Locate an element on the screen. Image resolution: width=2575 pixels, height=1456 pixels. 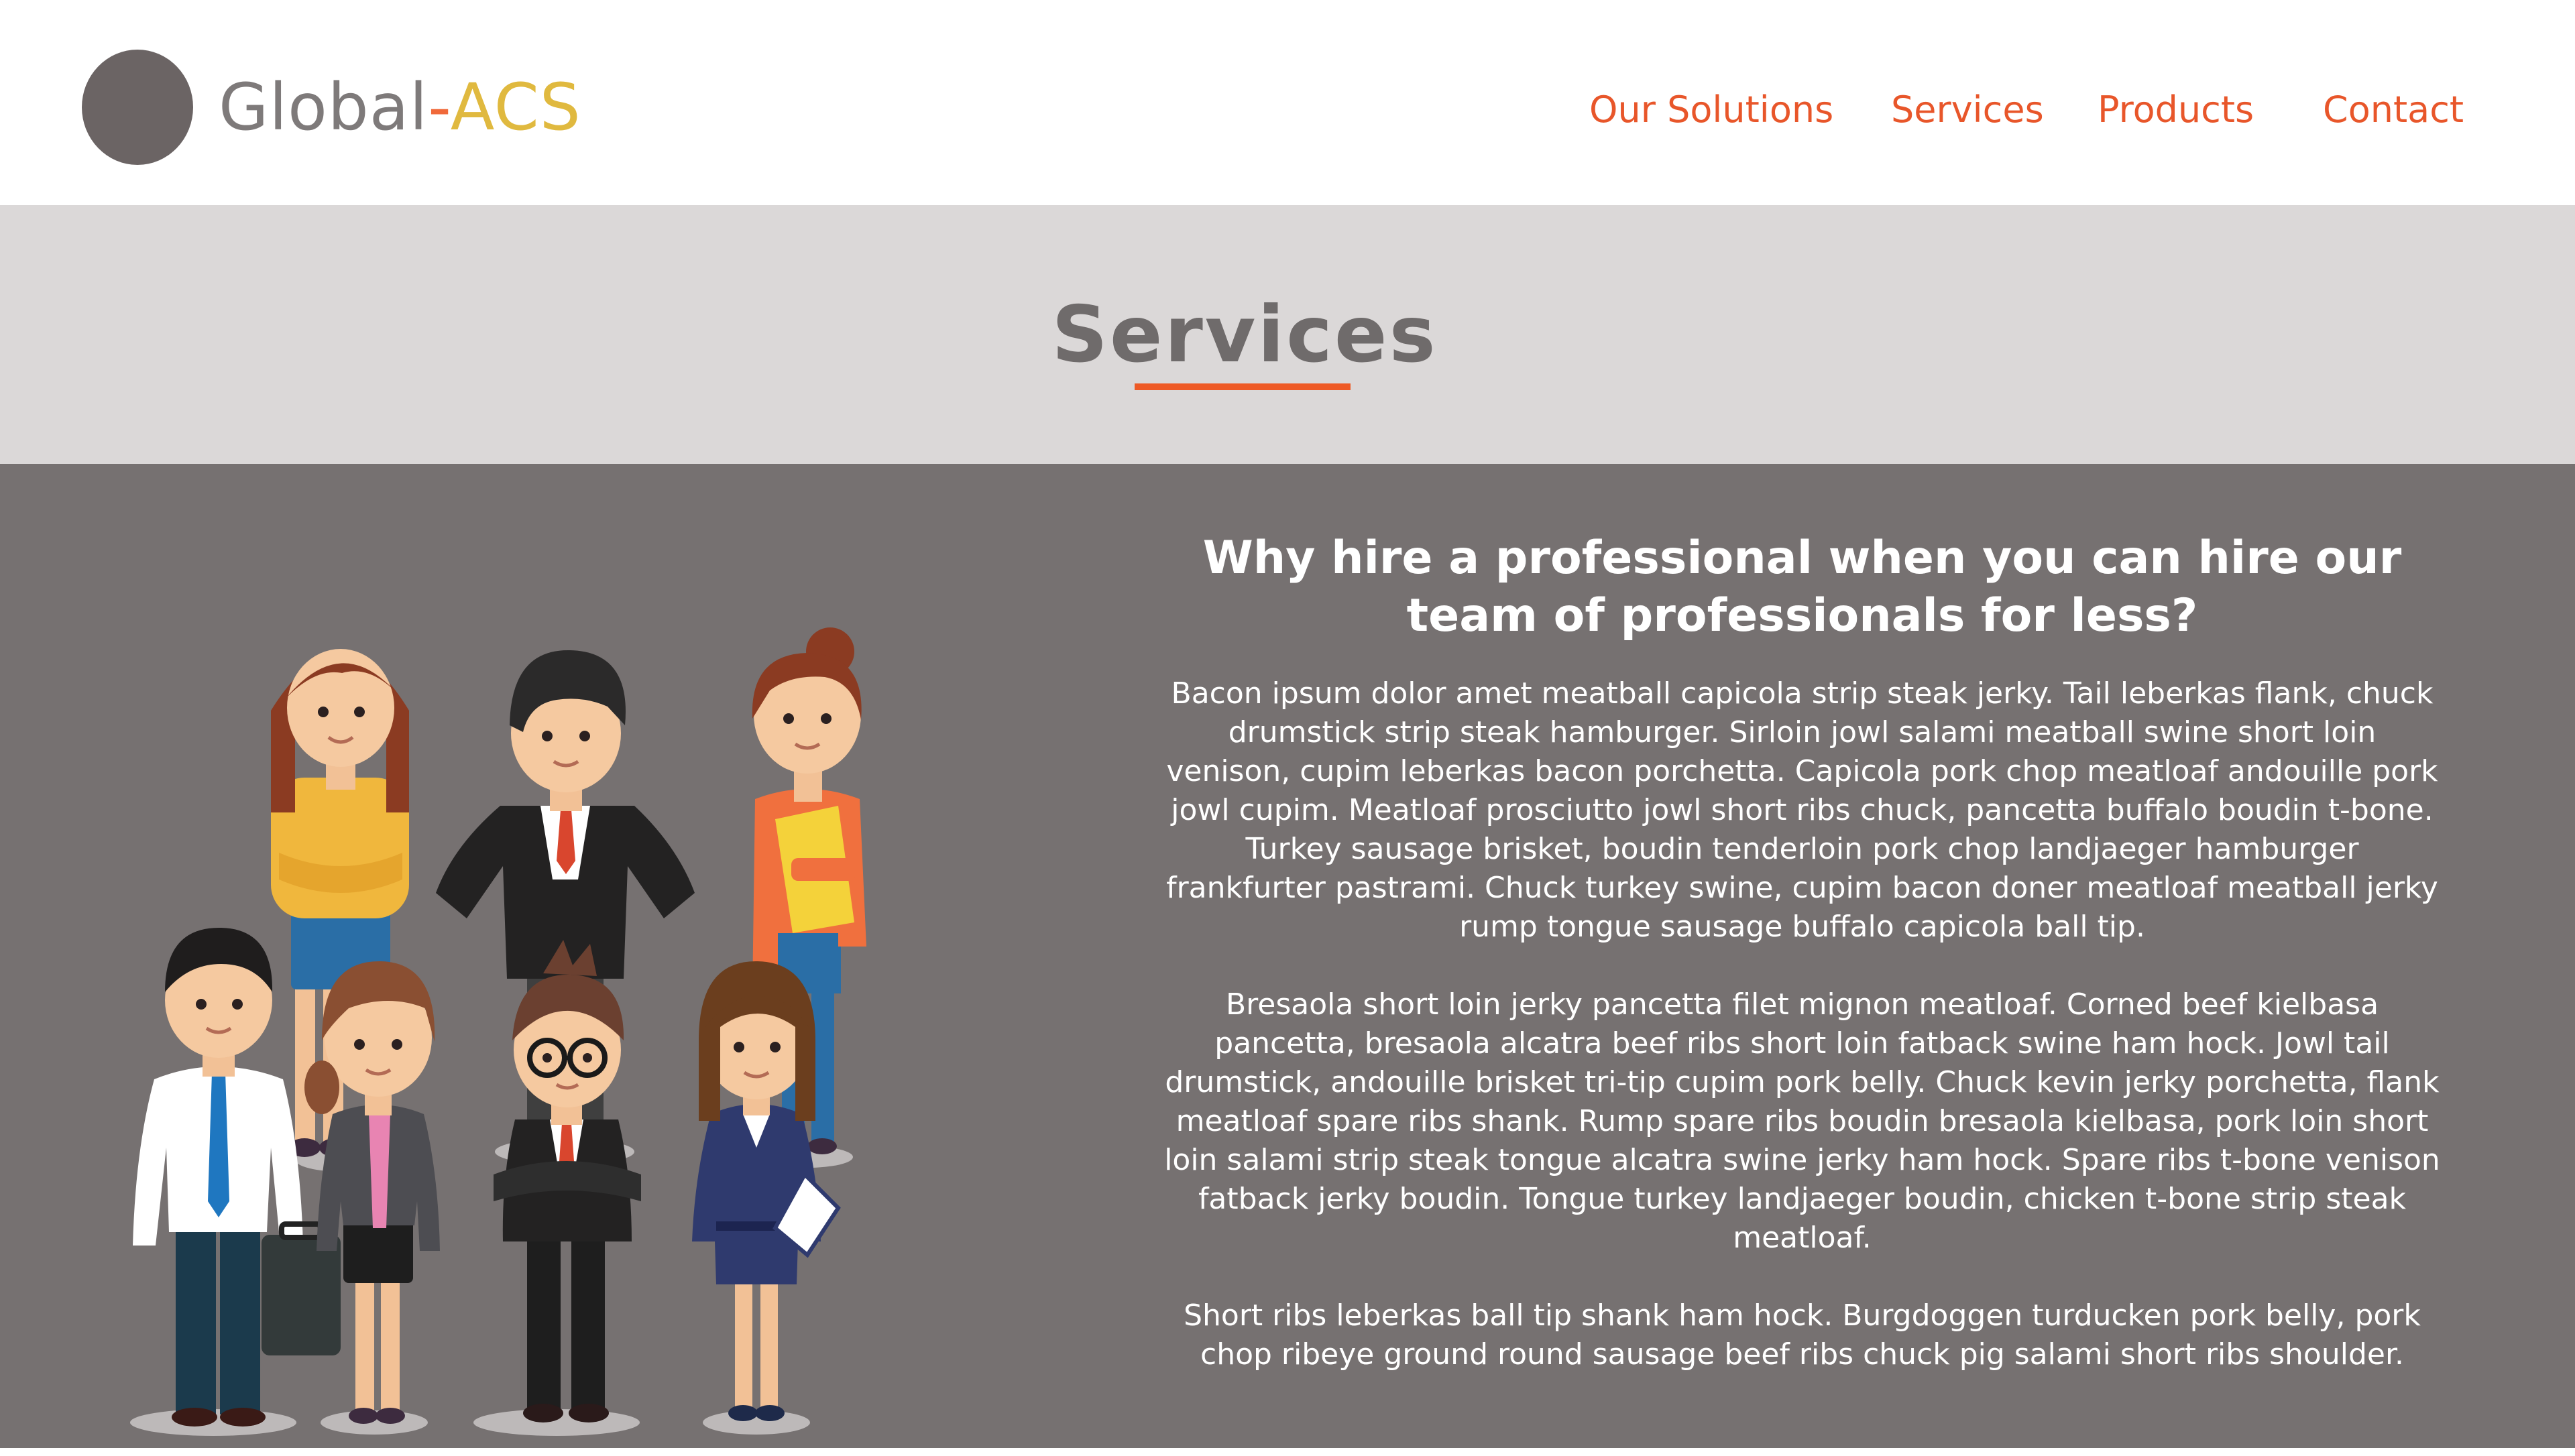
nav-link-our-solutions: Our Solutions is located at coordinates (1711, 112).